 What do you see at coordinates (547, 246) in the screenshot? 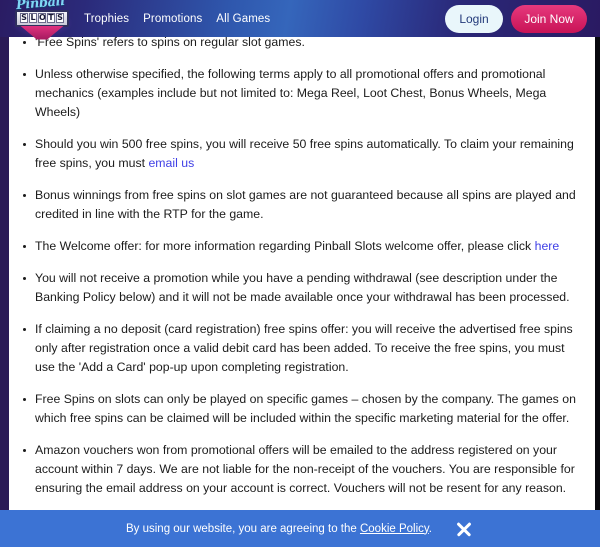
I see `inline-link: here` at bounding box center [547, 246].